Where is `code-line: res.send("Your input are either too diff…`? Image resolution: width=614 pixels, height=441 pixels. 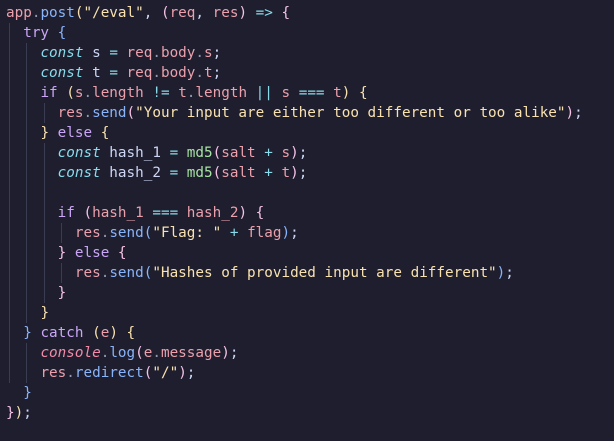
code-line: res.send("Your input are either too diff… is located at coordinates (294, 113).